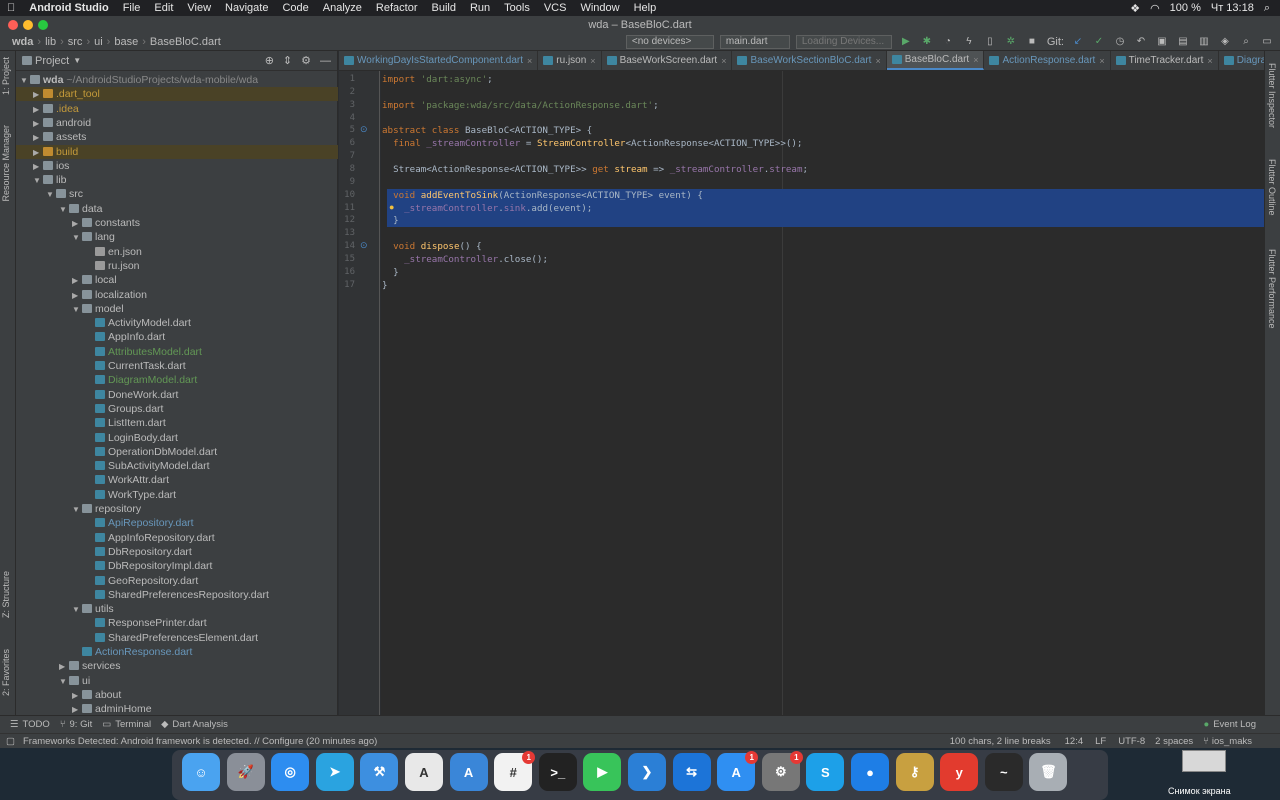  Describe the element at coordinates (177, 352) in the screenshot. I see `tree-file-row: AttributesModel.dart` at that location.